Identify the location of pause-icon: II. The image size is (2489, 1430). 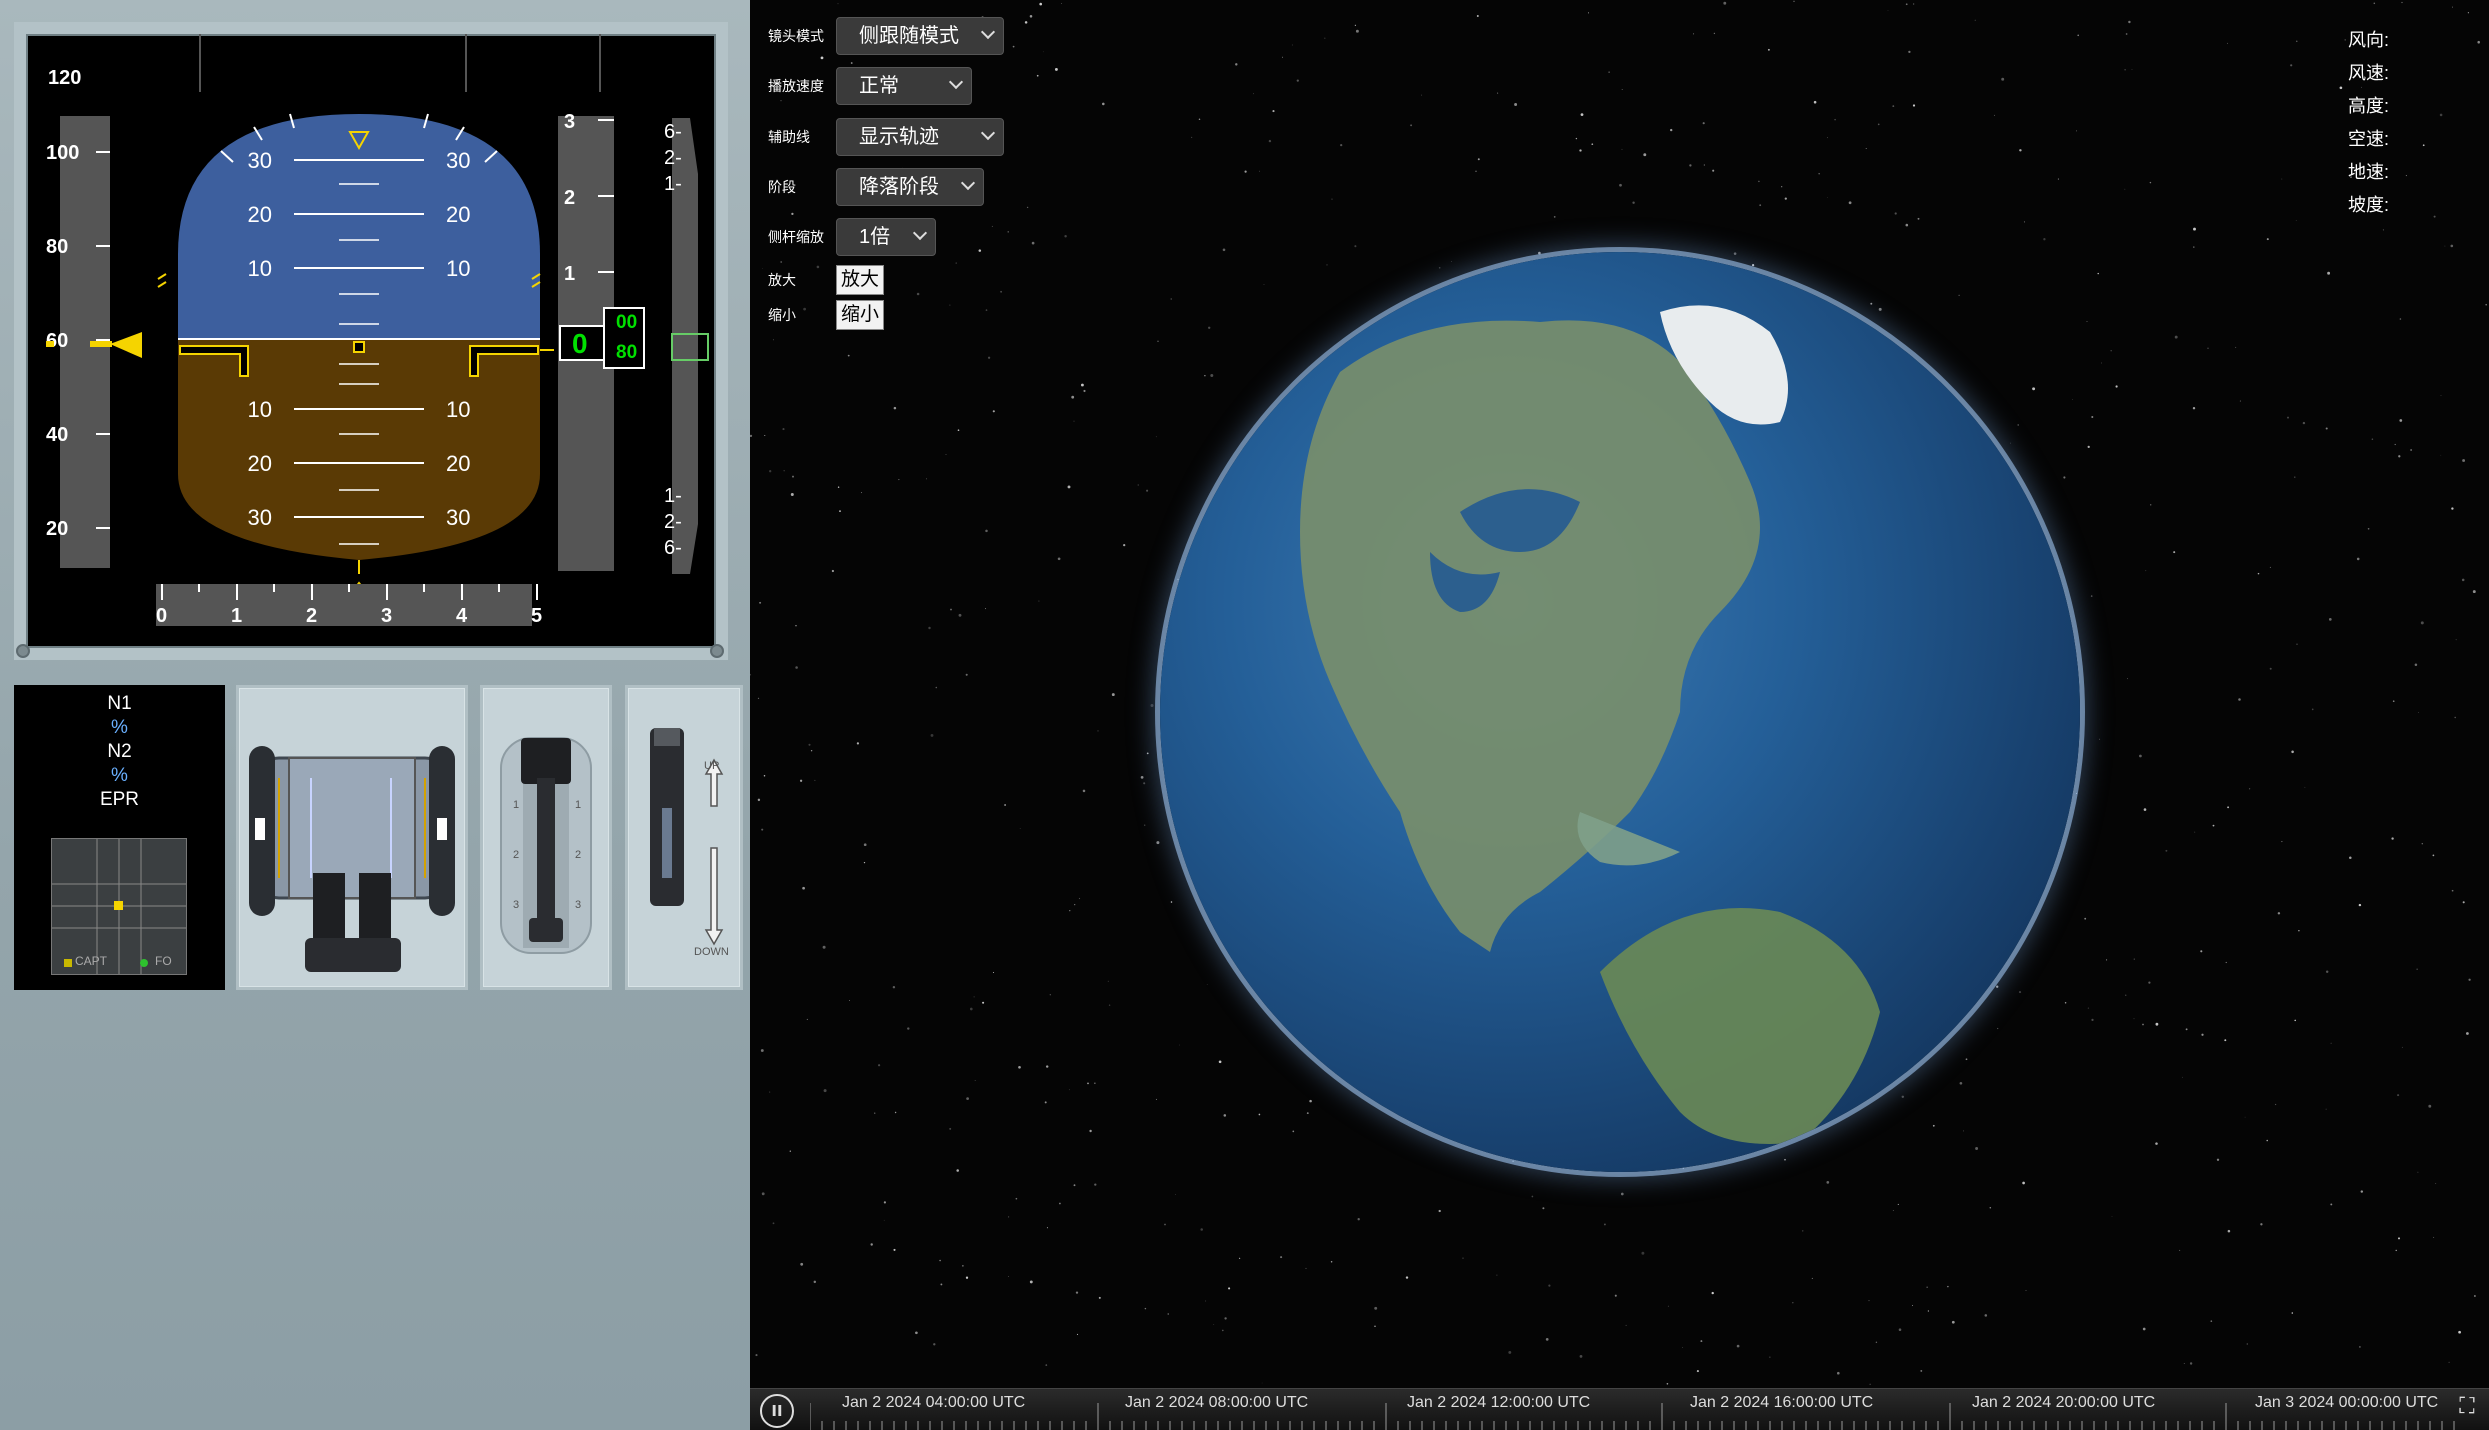
(777, 1411).